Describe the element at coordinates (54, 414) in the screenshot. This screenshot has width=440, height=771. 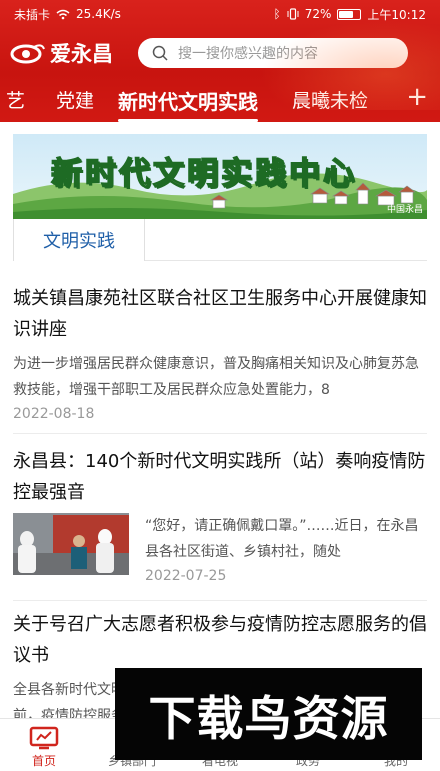
I see `news-date: 2022-08-18` at that location.